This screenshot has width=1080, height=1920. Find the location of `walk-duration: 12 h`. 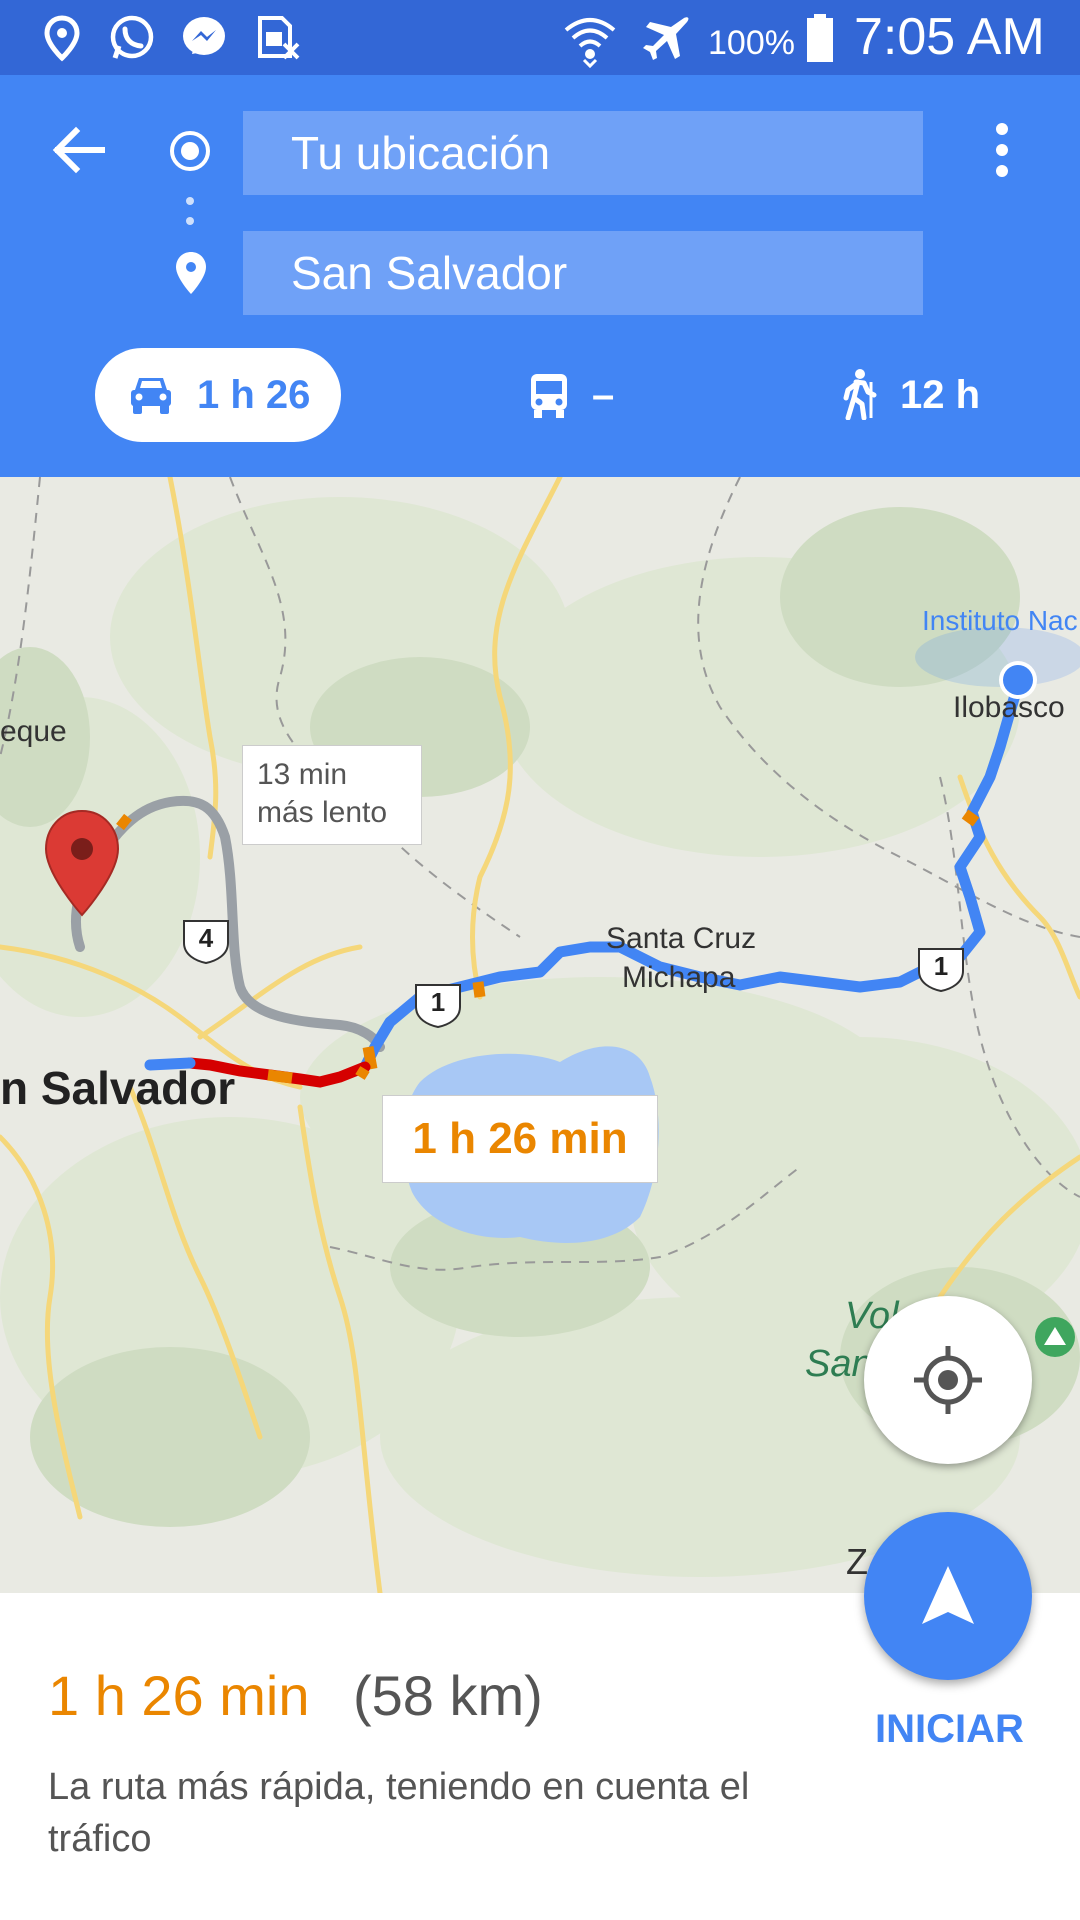

walk-duration: 12 h is located at coordinates (940, 395).